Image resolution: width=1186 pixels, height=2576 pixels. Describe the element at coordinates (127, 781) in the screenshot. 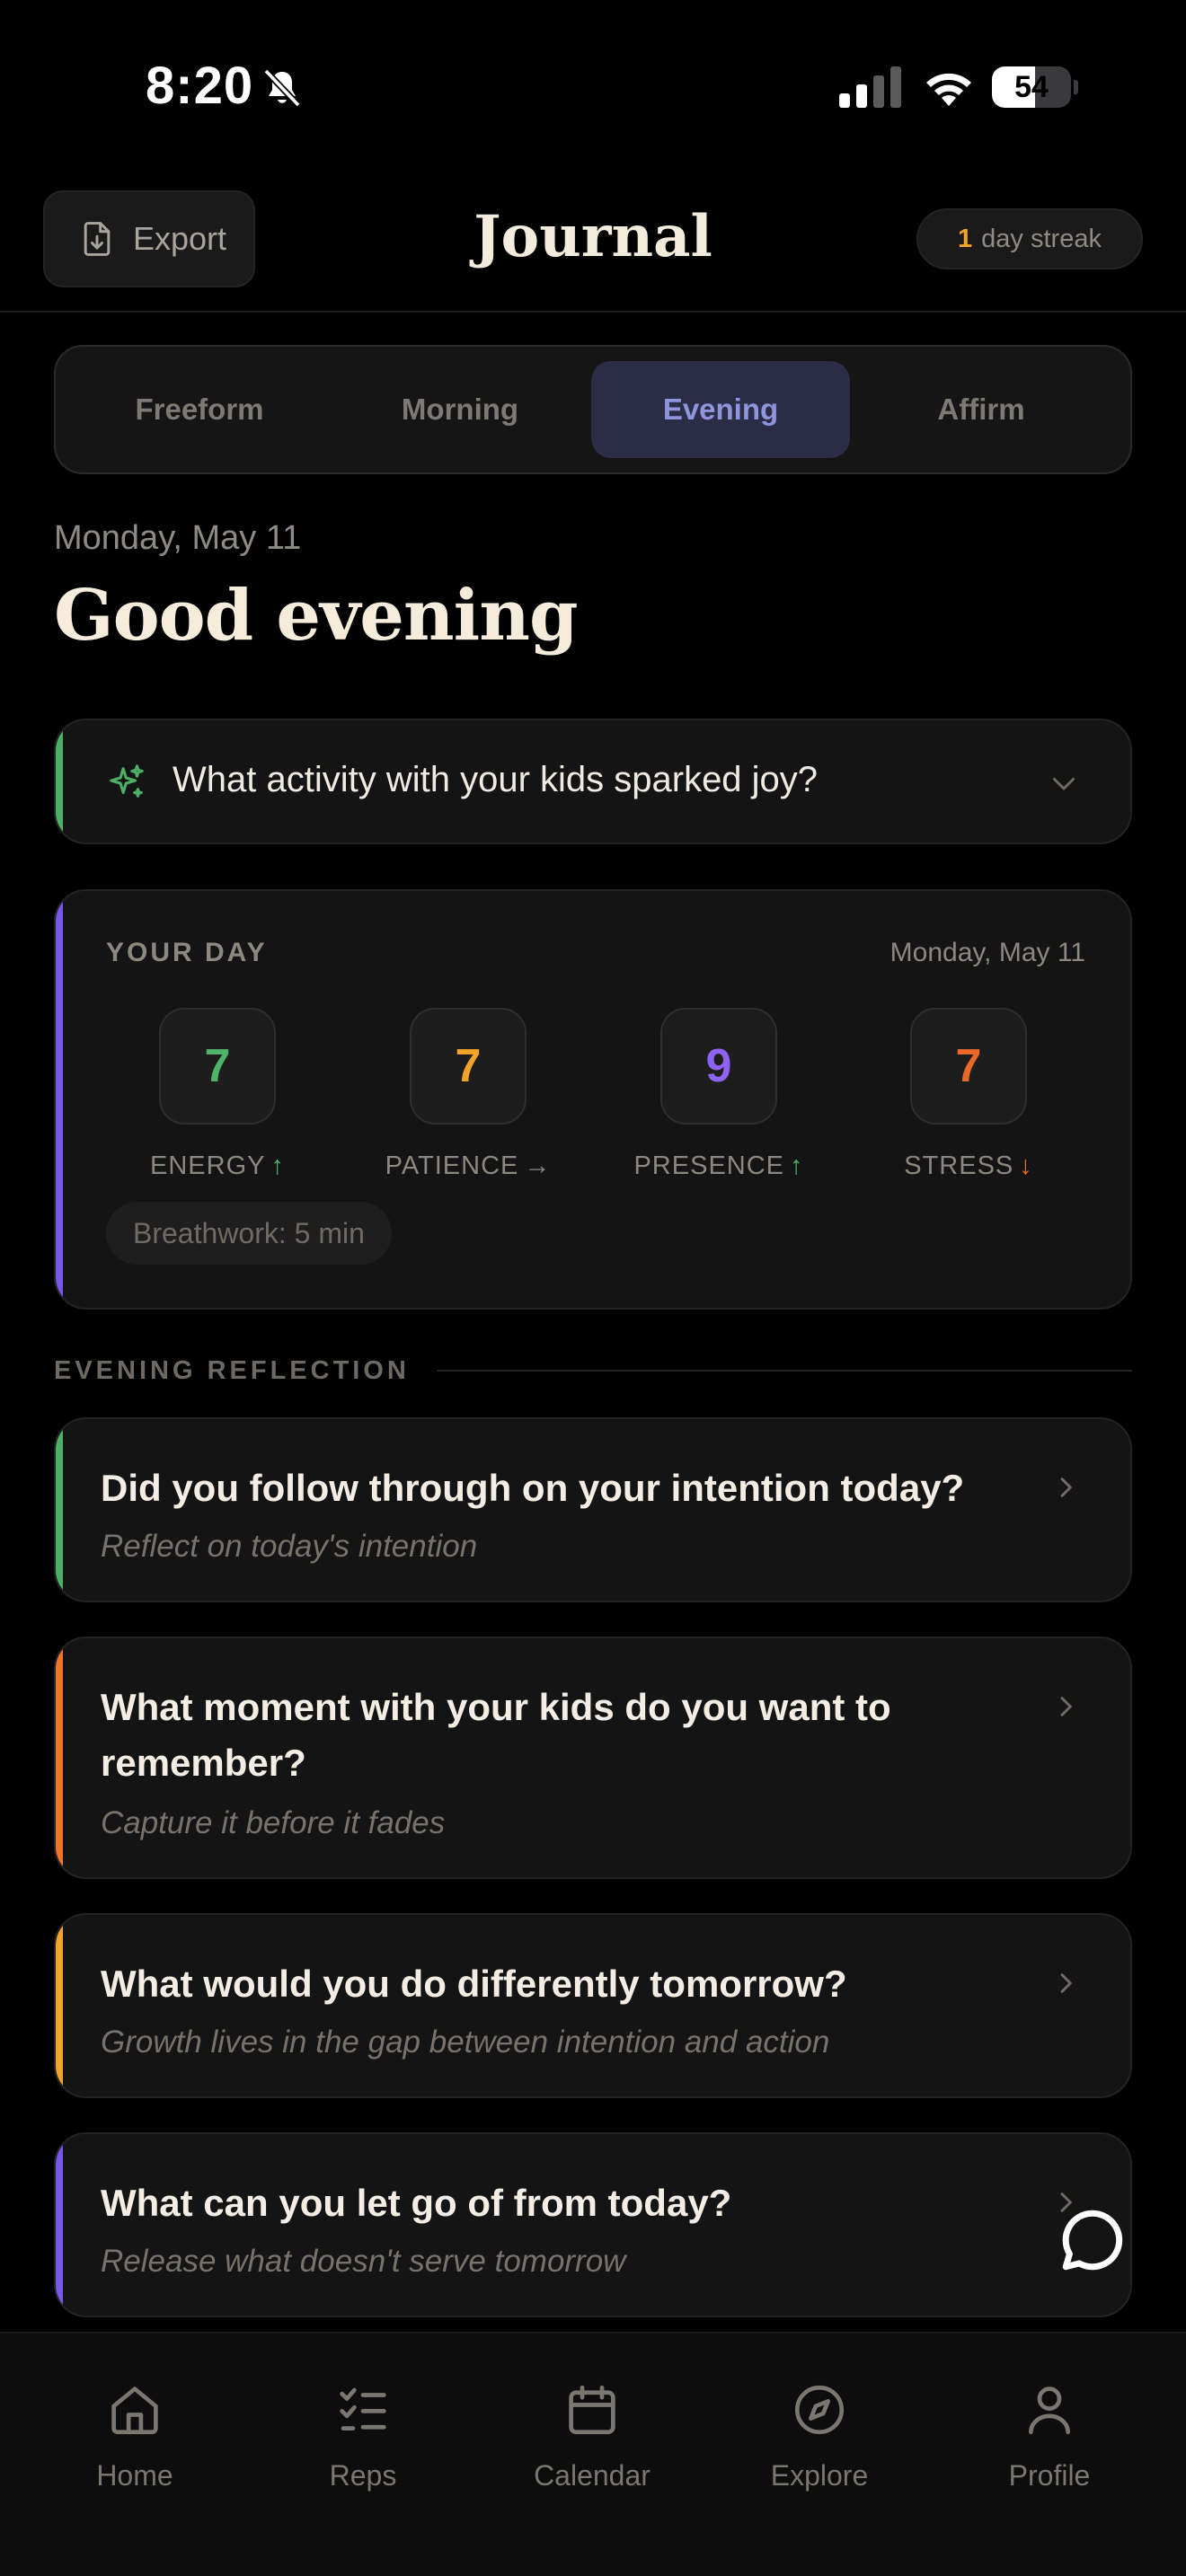

I see `sparkles-icon` at that location.